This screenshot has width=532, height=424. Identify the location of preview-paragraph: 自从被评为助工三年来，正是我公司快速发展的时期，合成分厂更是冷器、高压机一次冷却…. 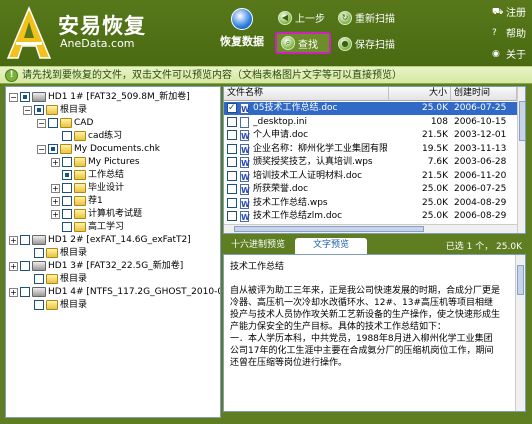
(365, 309).